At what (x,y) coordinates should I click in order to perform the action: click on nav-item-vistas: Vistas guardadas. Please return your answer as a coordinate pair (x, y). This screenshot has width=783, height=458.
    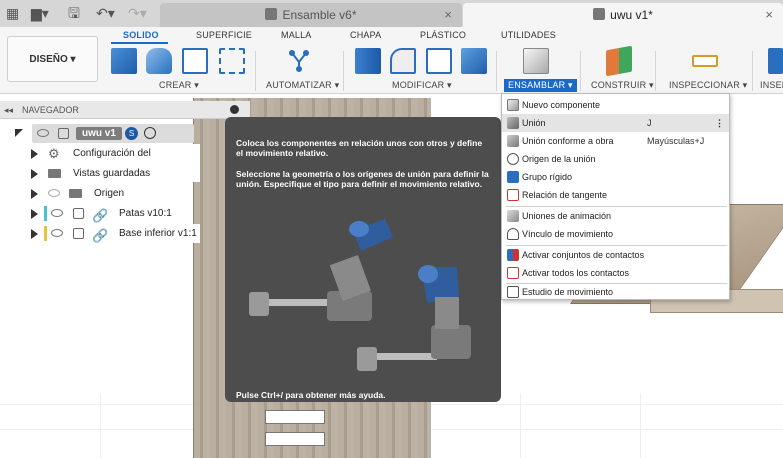
    Looking at the image, I should click on (100, 173).